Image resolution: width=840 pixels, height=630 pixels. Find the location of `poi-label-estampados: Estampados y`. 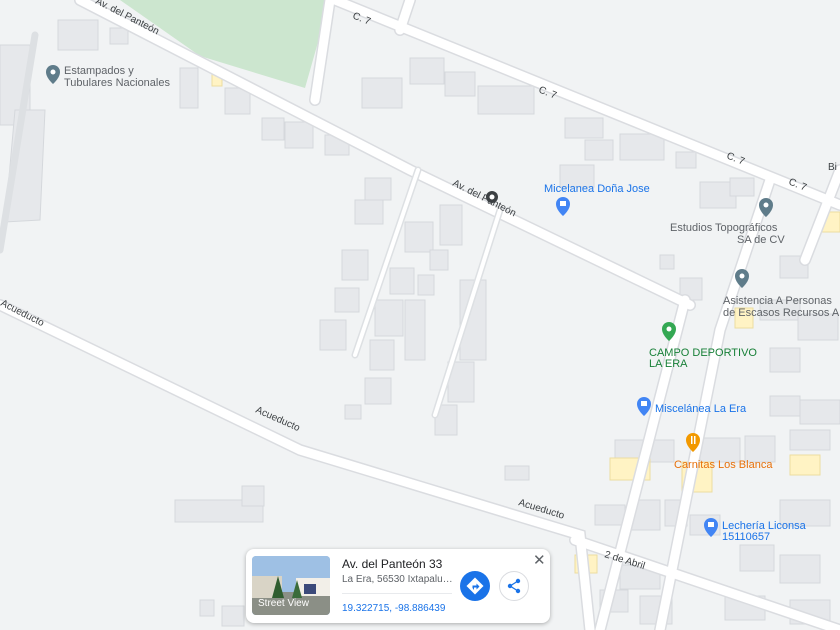

poi-label-estampados: Estampados y is located at coordinates (99, 71).